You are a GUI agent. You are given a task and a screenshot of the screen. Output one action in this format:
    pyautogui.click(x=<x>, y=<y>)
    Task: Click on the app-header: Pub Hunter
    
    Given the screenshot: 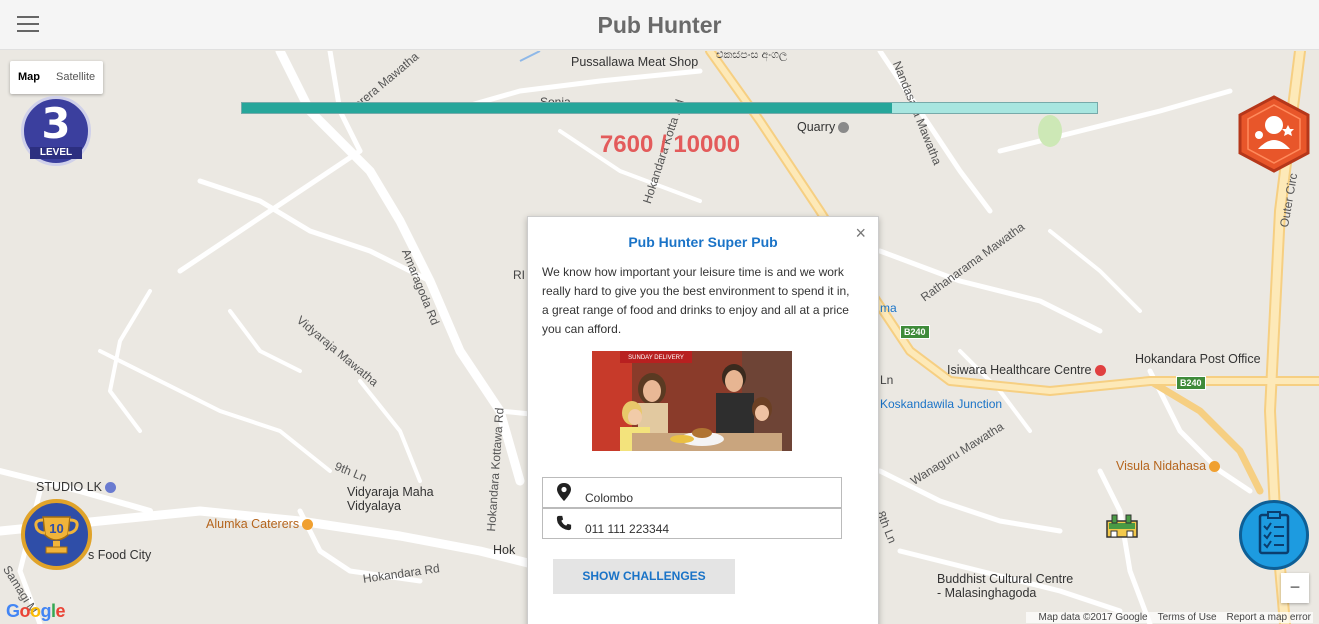 What is the action you would take?
    pyautogui.click(x=659, y=25)
    